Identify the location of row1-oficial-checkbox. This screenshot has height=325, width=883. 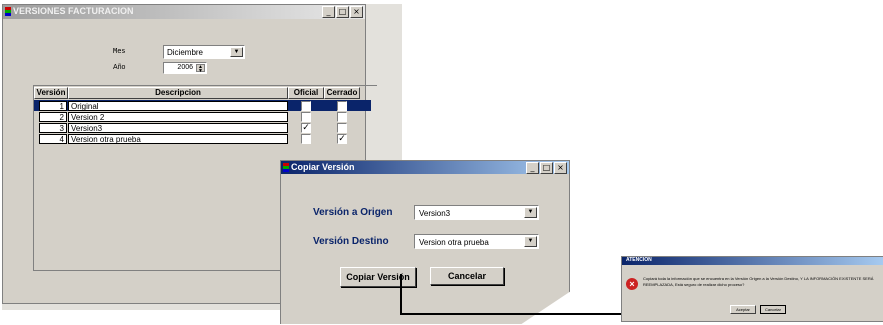
(306, 106).